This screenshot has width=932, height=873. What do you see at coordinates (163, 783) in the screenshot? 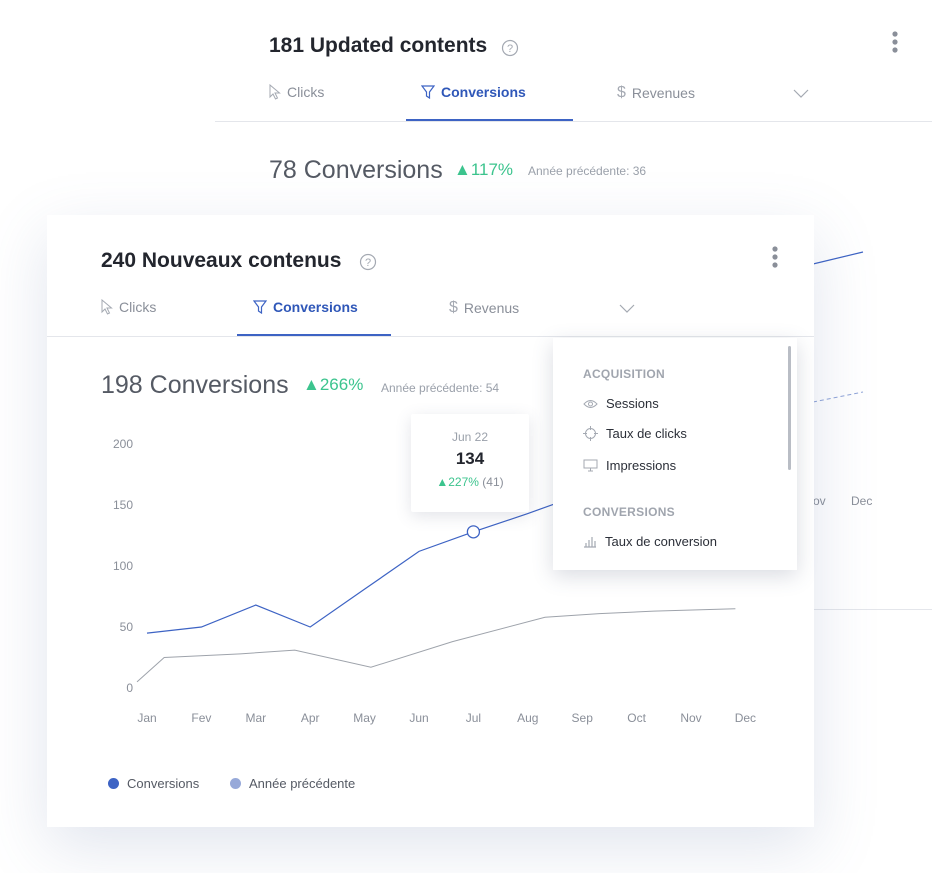
I see `legend-label: Conversions` at bounding box center [163, 783].